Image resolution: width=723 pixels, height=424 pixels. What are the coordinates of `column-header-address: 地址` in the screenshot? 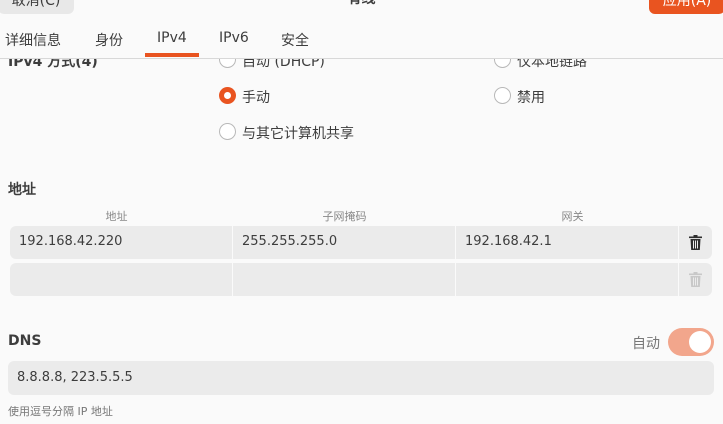 It's located at (116, 216).